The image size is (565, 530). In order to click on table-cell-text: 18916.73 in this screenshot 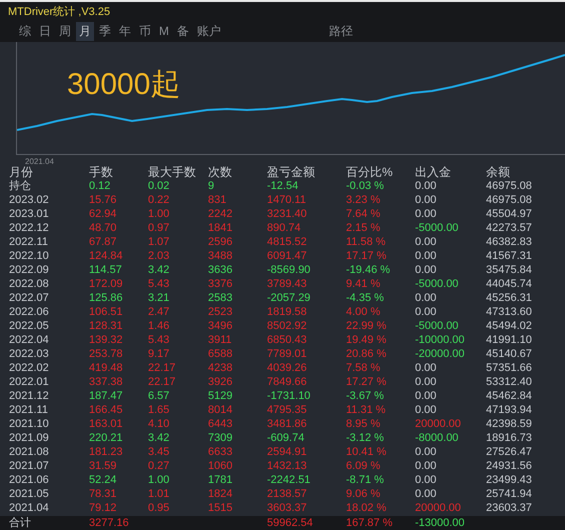, I will do `click(509, 438)`.